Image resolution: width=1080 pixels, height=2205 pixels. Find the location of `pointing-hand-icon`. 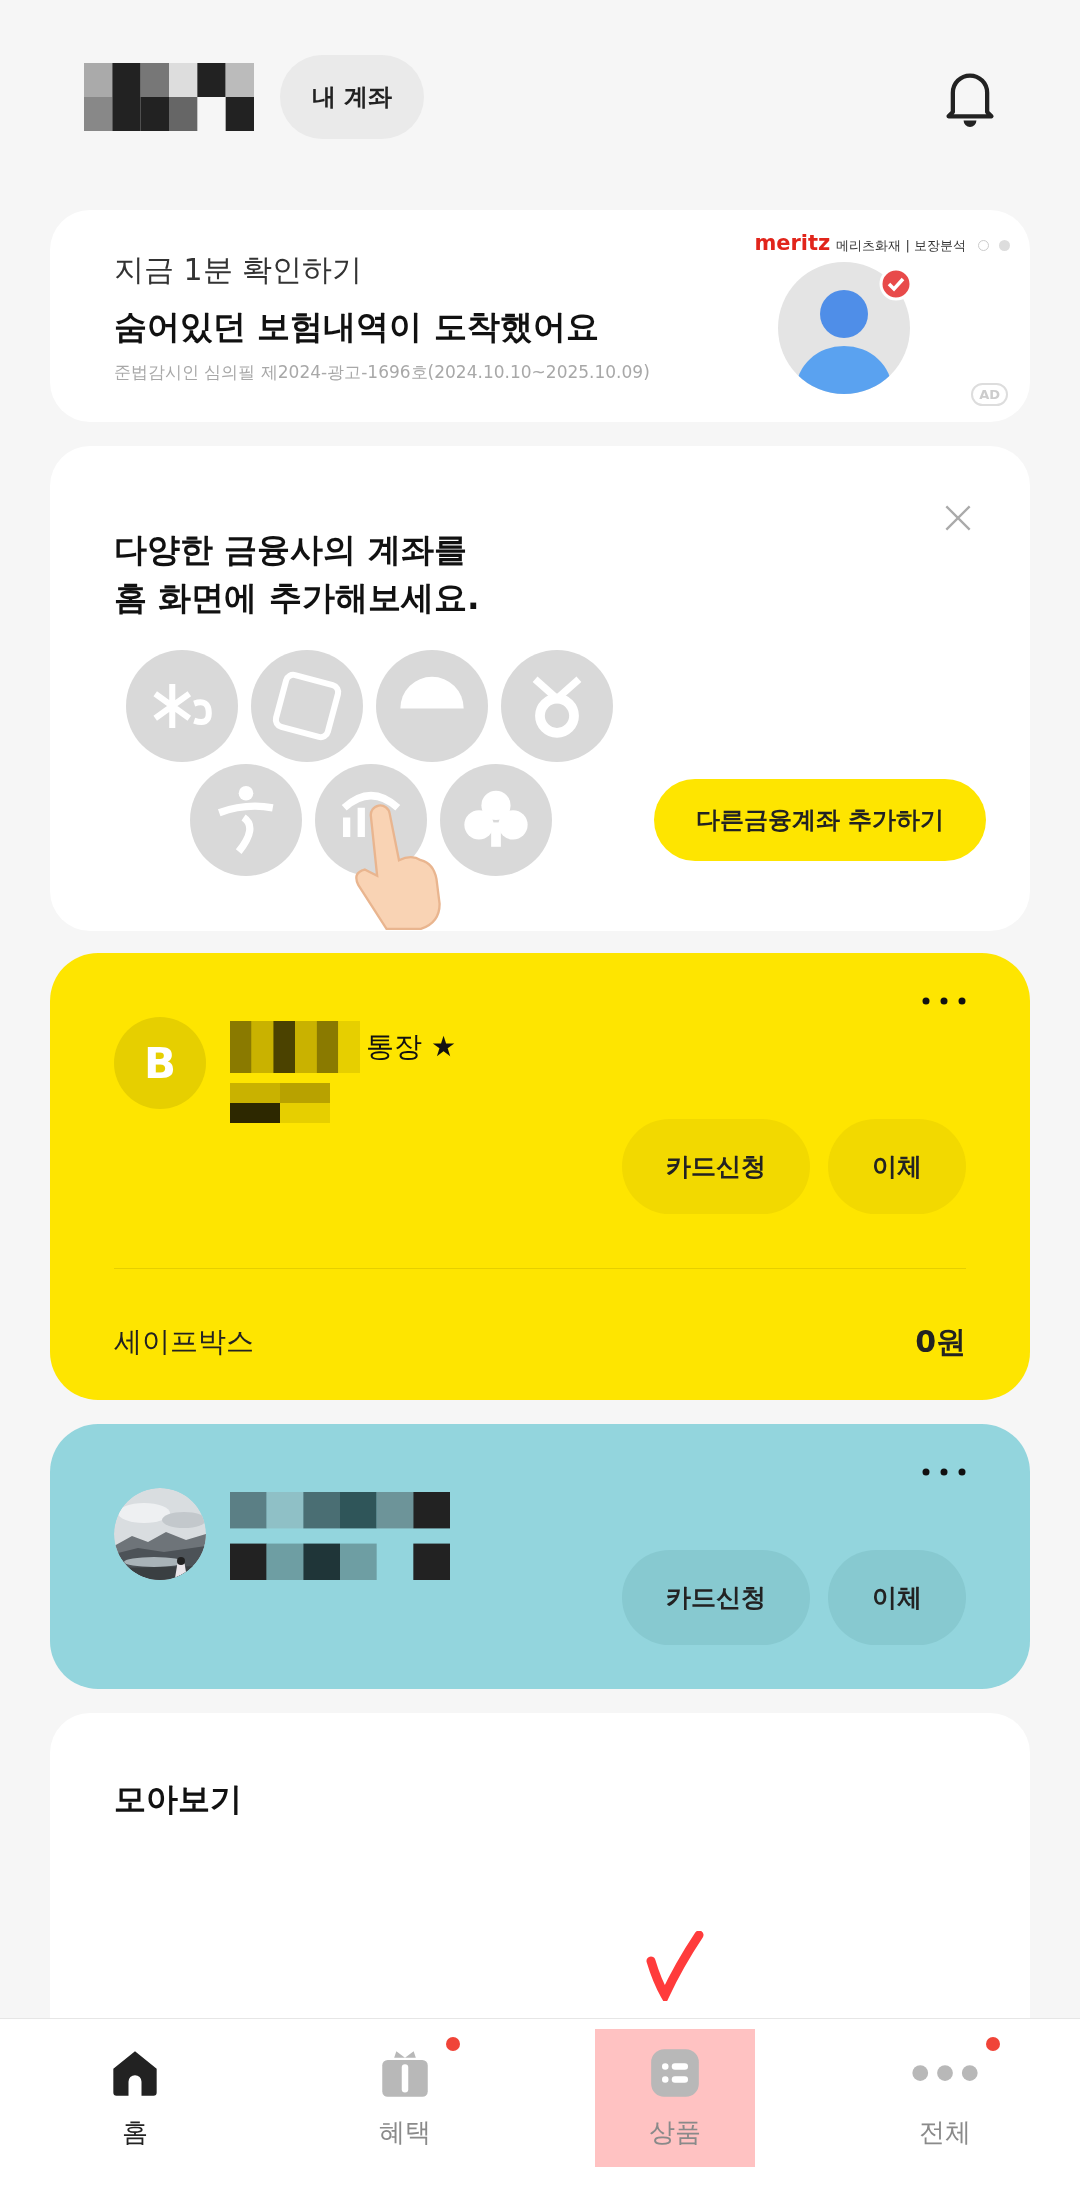

pointing-hand-icon is located at coordinates (399, 867).